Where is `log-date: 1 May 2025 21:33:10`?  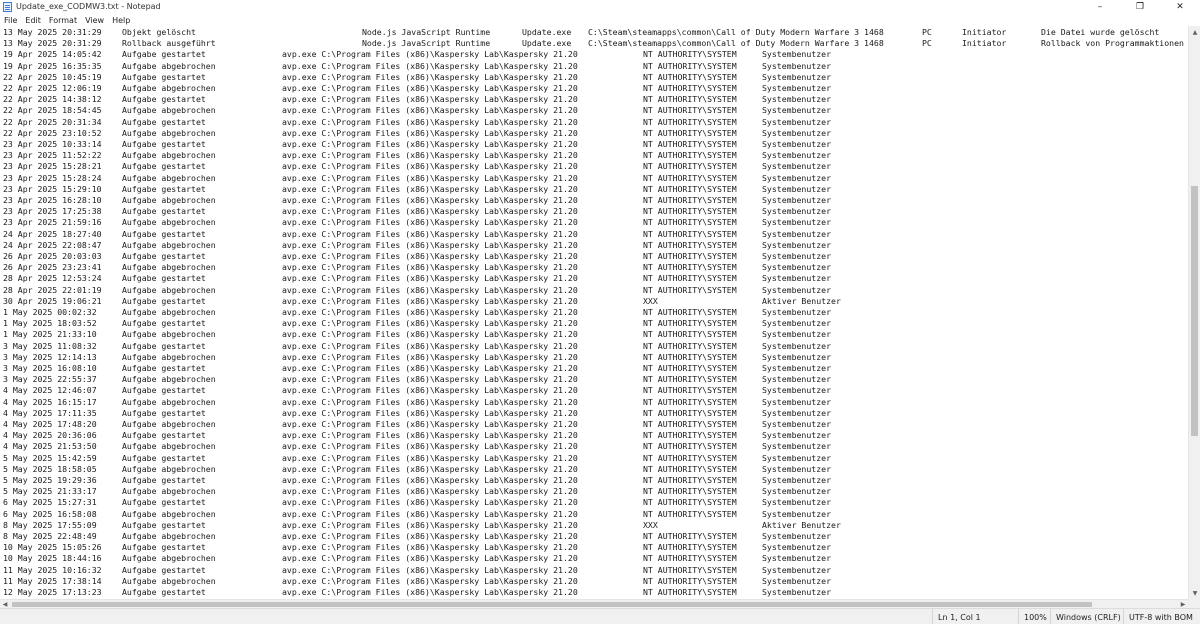 log-date: 1 May 2025 21:33:10 is located at coordinates (50, 334).